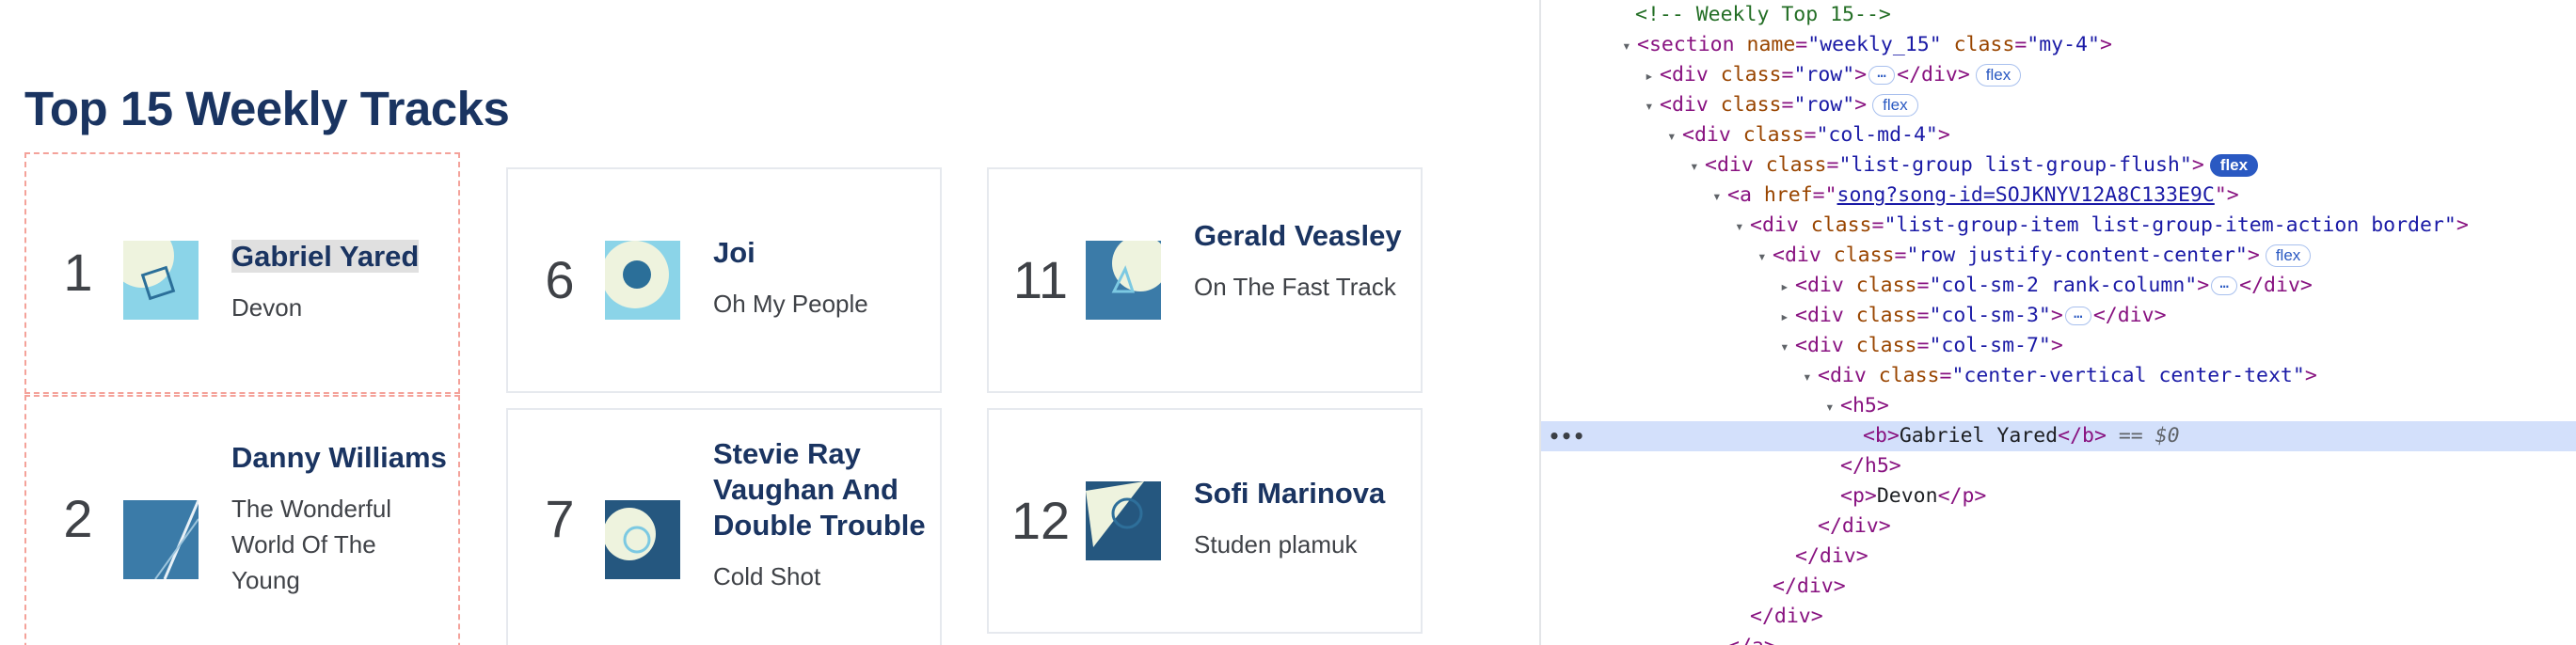 This screenshot has height=645, width=2576. Describe the element at coordinates (1290, 494) in the screenshot. I see `track-artist: Sofi Marinova` at that location.